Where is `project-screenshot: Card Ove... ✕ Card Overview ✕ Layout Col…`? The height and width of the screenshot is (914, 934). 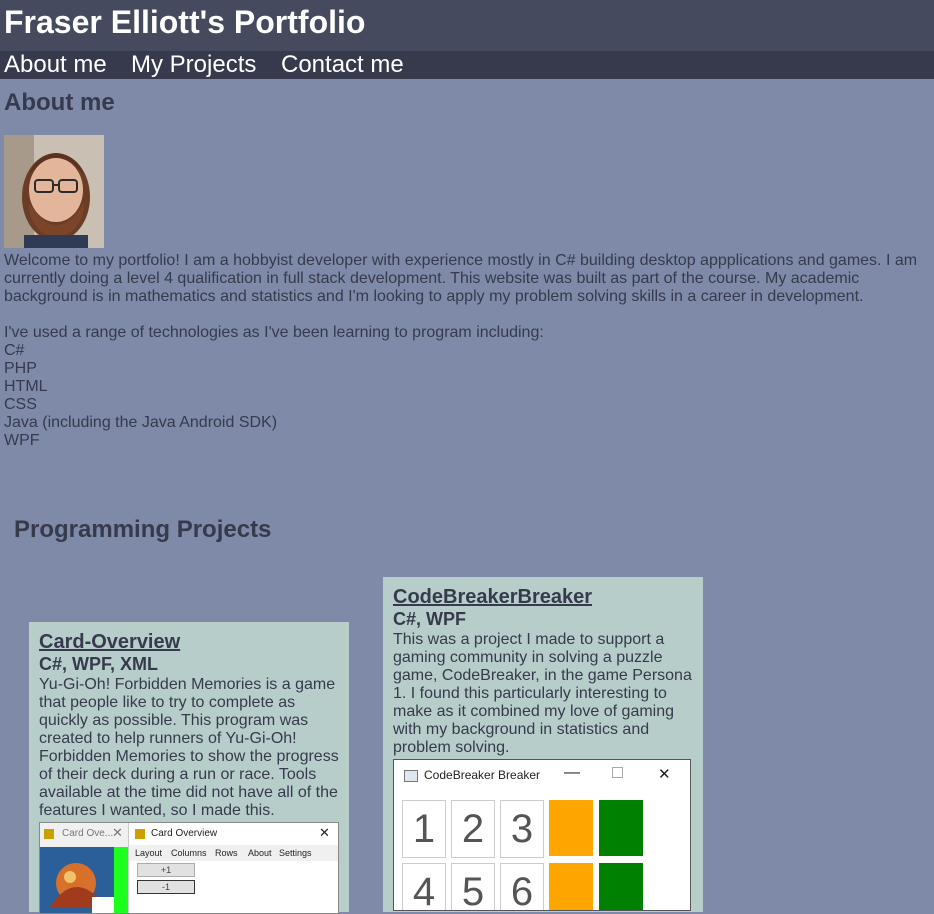
project-screenshot: Card Ove... ✕ Card Overview ✕ Layout Col… is located at coordinates (189, 868).